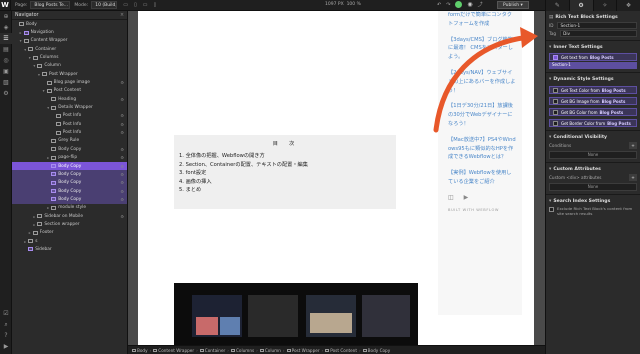 The image size is (640, 354). Describe the element at coordinates (6, 71) in the screenshot. I see `ecommerce-icon: ▣` at that location.